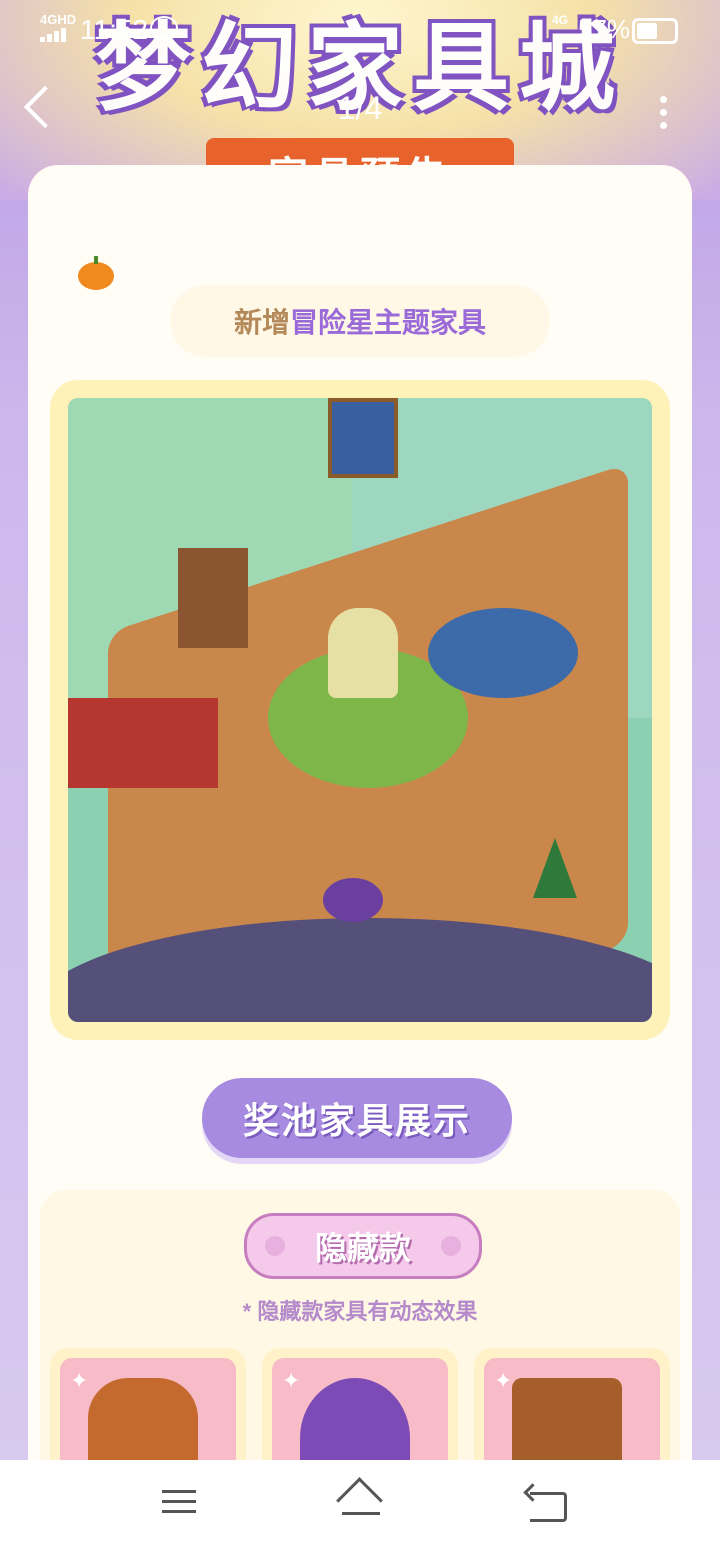  I want to click on back-icon, so click(548, 1507).